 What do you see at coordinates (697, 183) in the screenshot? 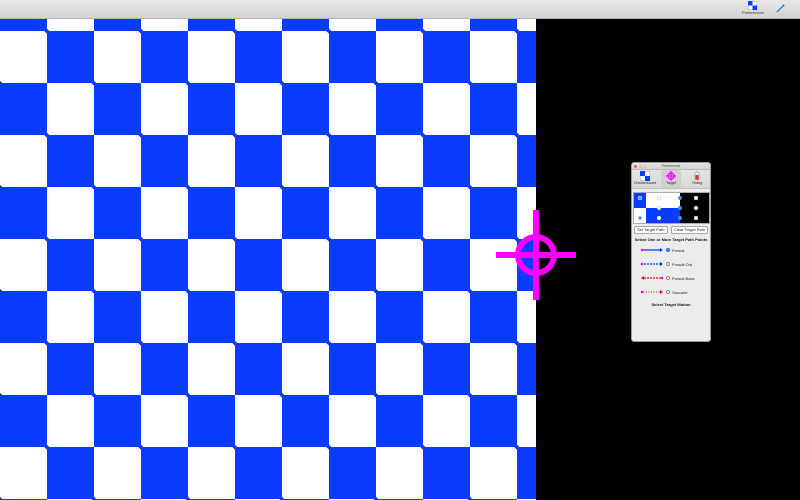
I see `tab-label: Timing` at bounding box center [697, 183].